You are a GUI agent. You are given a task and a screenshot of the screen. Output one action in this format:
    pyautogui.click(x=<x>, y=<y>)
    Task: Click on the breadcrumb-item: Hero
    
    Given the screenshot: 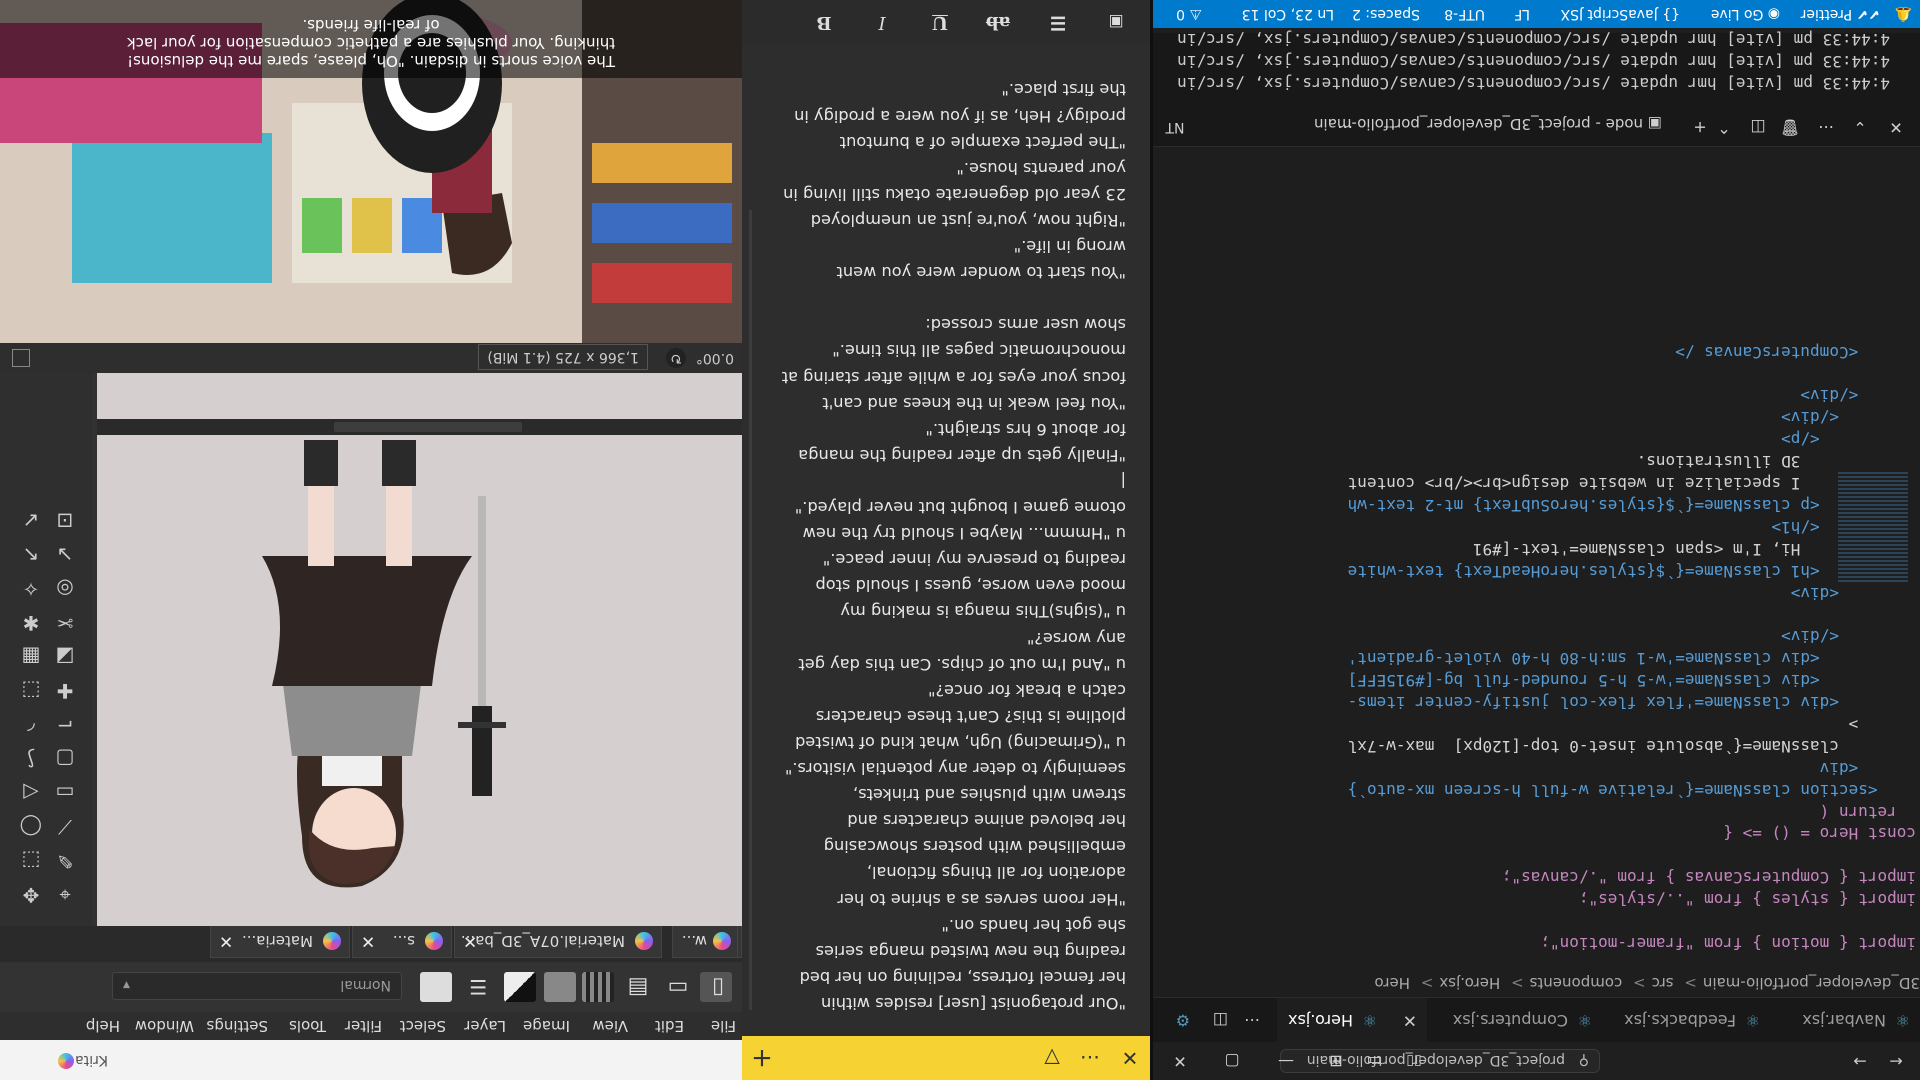 What is the action you would take?
    pyautogui.click(x=1392, y=983)
    